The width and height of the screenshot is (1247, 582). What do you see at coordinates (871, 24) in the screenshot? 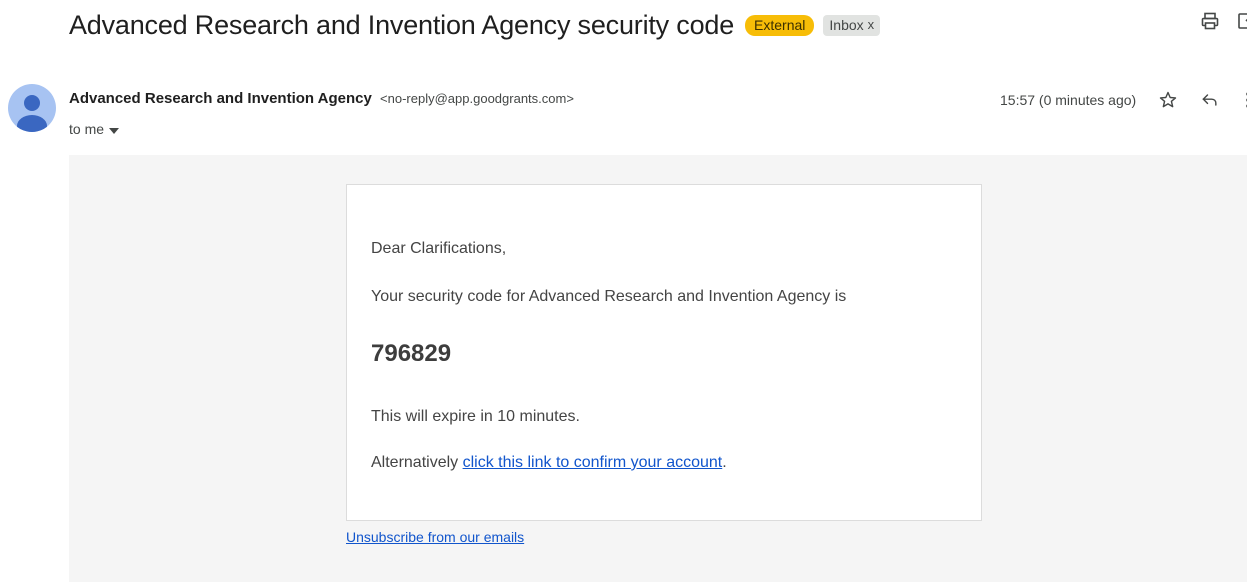
I see `remove-label-icon: x` at bounding box center [871, 24].